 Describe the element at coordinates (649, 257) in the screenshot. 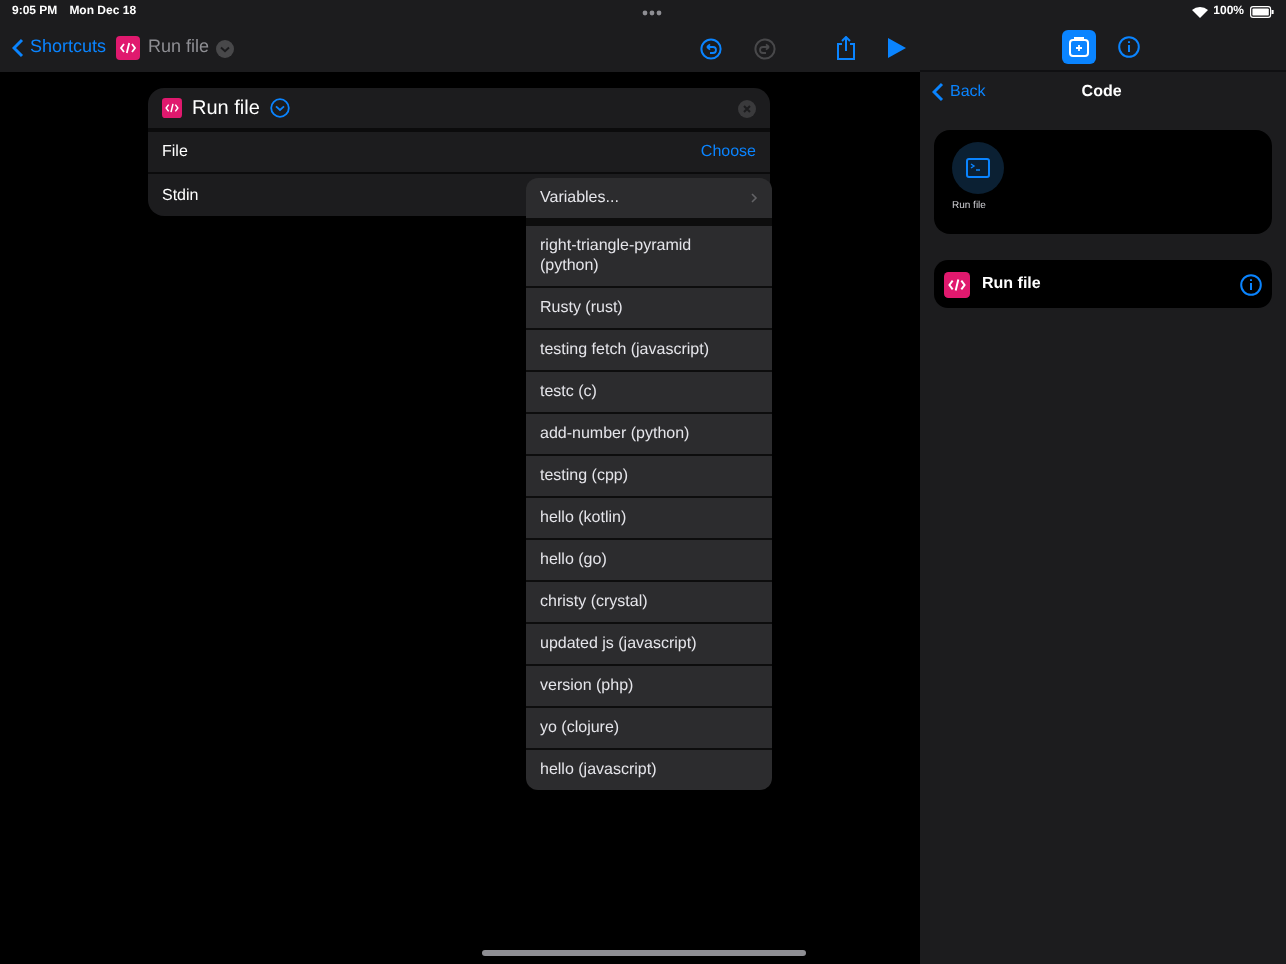

I see `menu-item: right-triangle-pyramid (python)` at that location.